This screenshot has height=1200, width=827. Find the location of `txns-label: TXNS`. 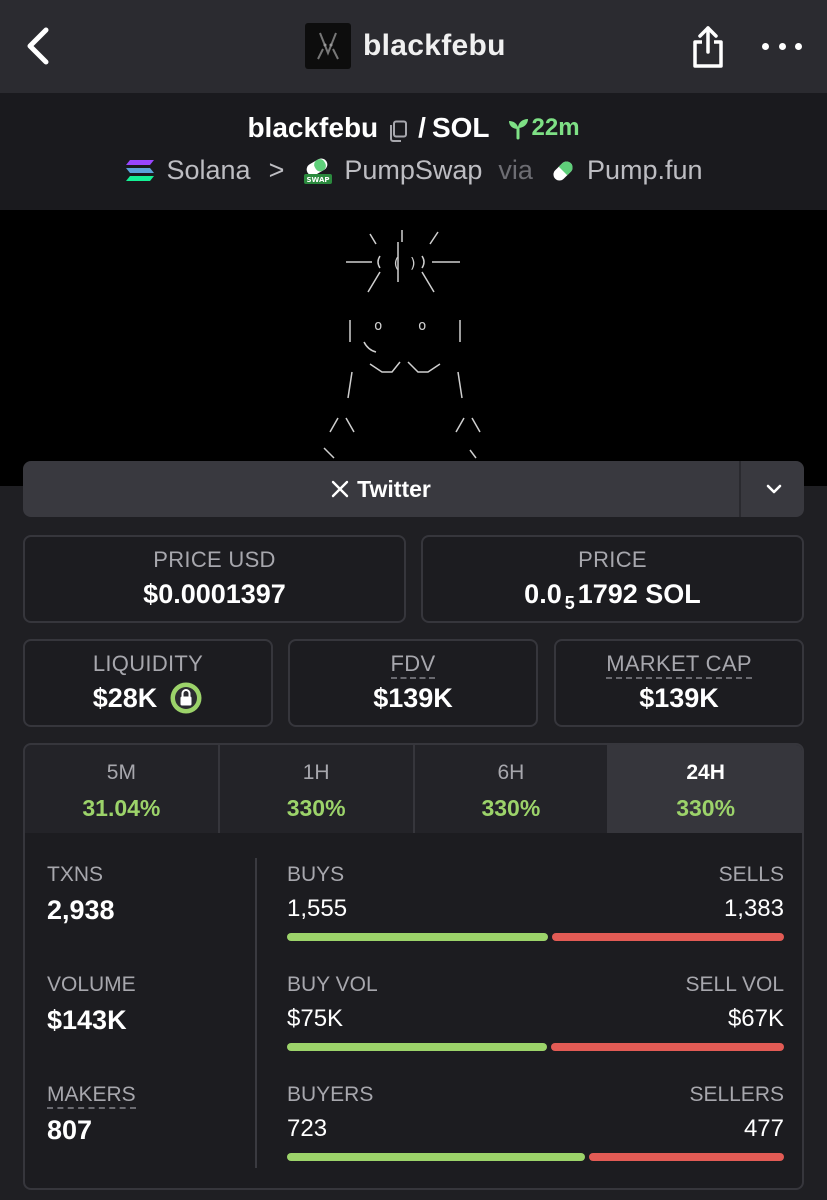

txns-label: TXNS is located at coordinates (75, 874).